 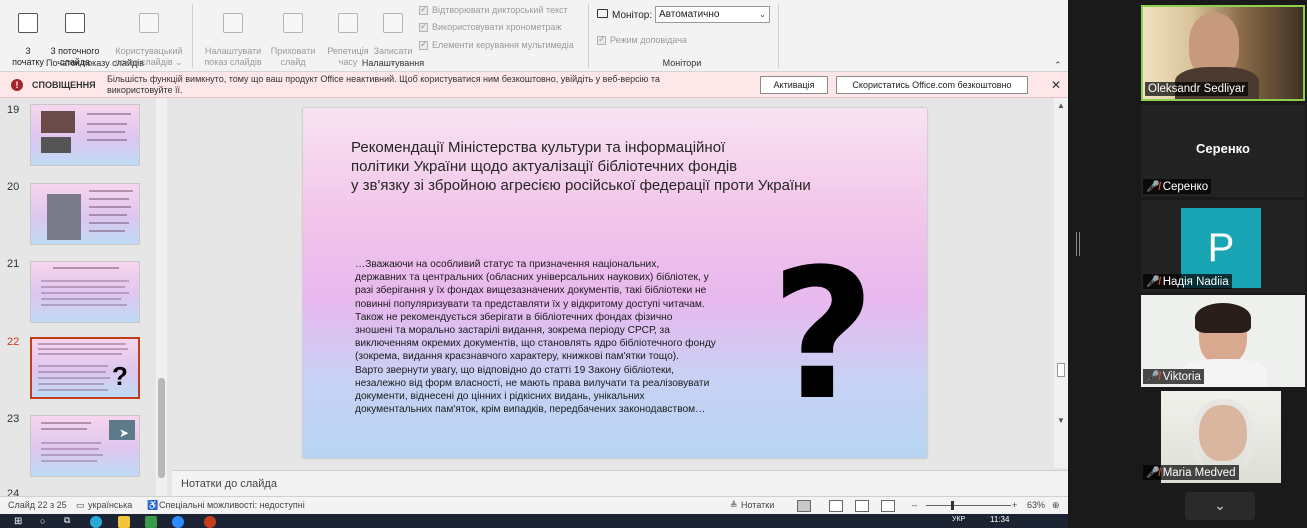 I want to click on file-explorer-icon, so click(x=124, y=522).